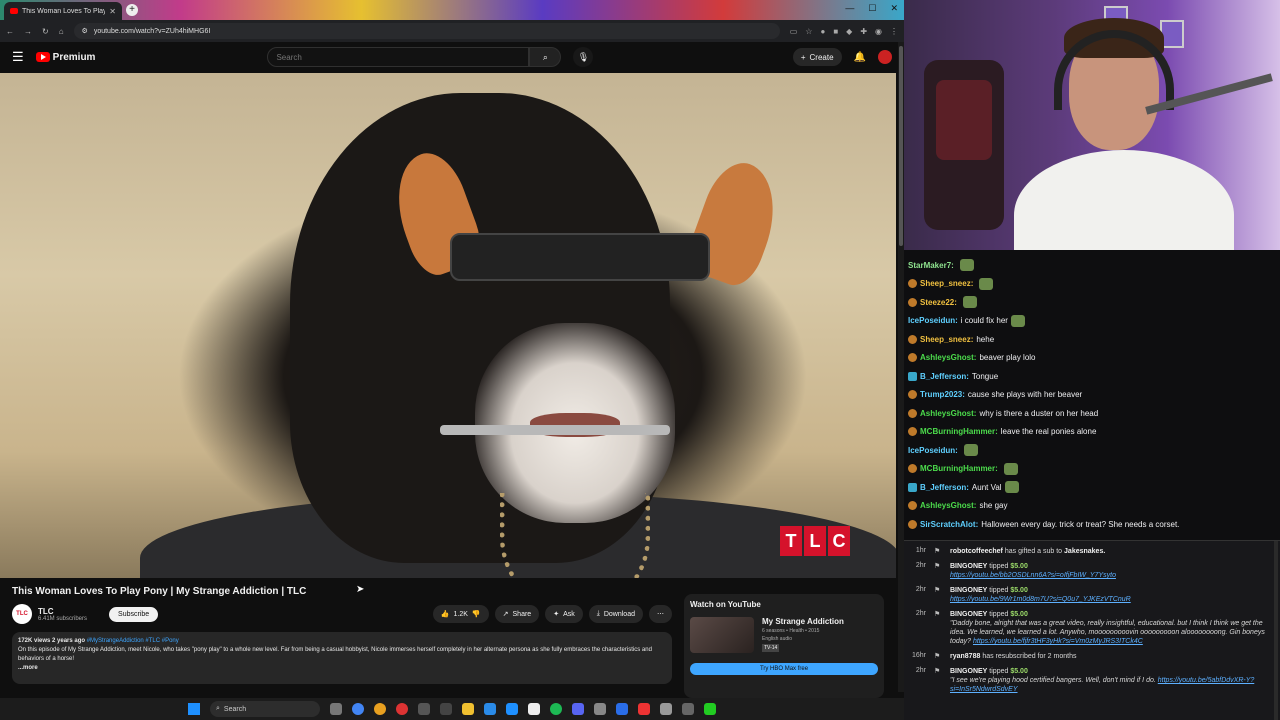 Image resolution: width=1280 pixels, height=720 pixels. What do you see at coordinates (901, 146) in the screenshot?
I see `scrollbar-thumb` at bounding box center [901, 146].